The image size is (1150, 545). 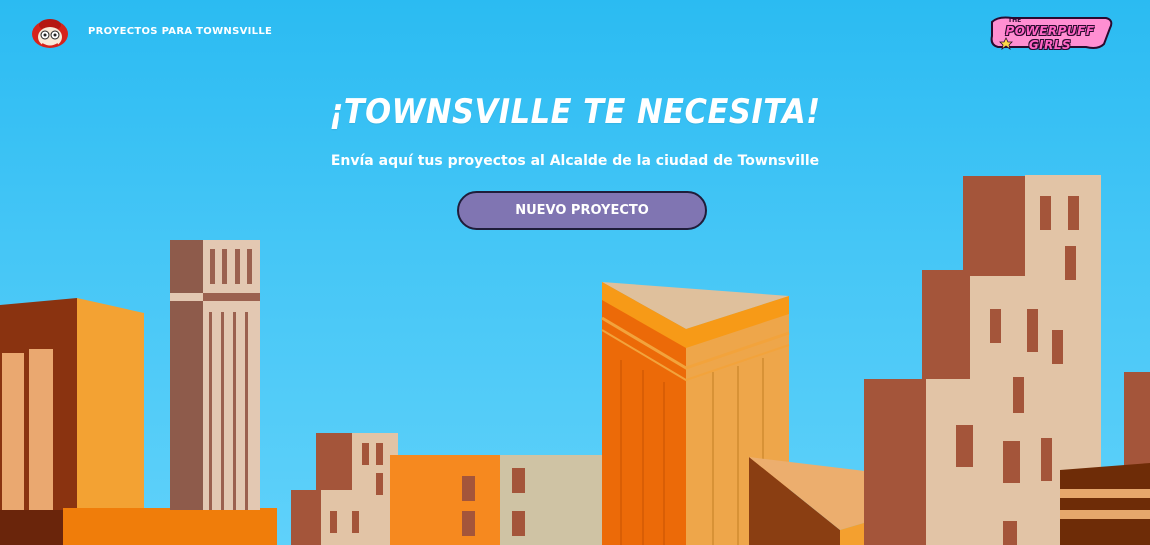 I want to click on mayor-face-icon, so click(x=50, y=33).